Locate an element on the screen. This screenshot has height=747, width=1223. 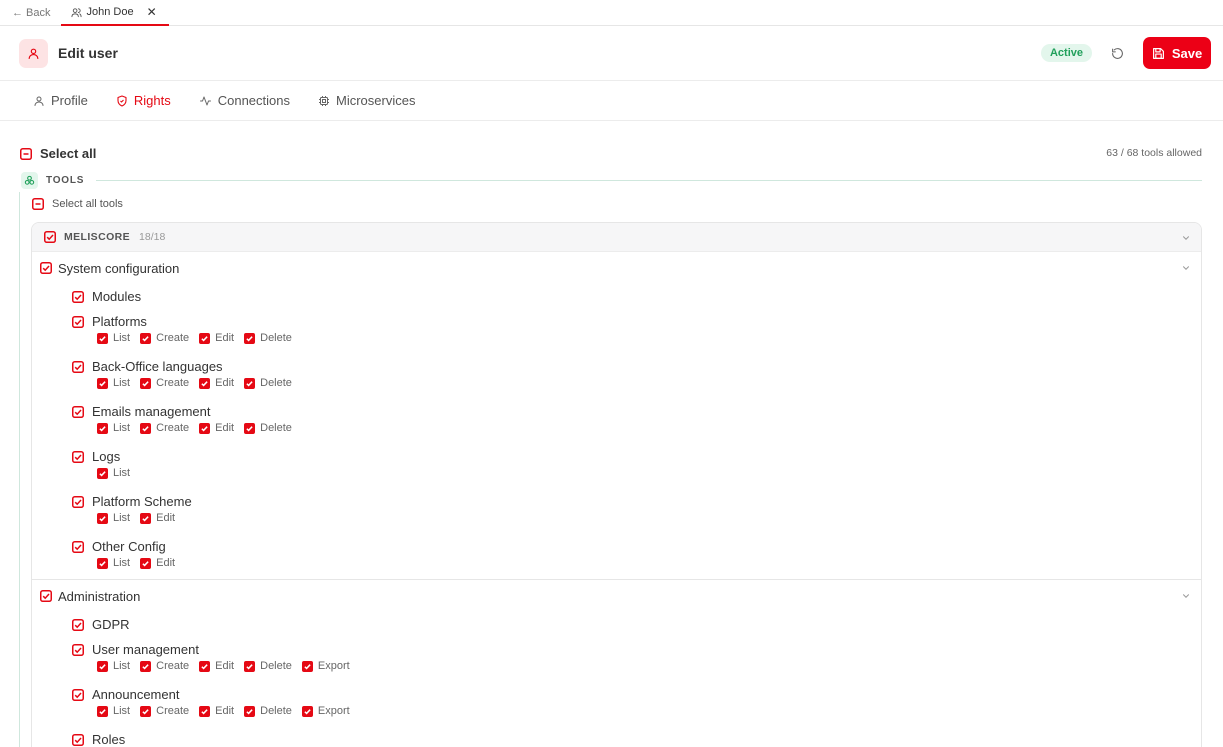
reset-button is located at coordinates (1117, 53).